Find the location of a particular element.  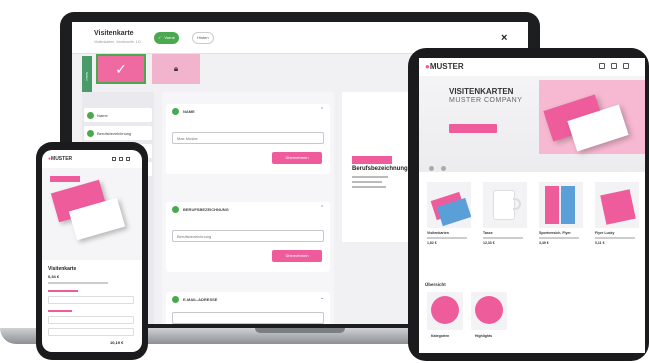

section-header: E-MAIL-ADRESSE is located at coordinates (194, 299).